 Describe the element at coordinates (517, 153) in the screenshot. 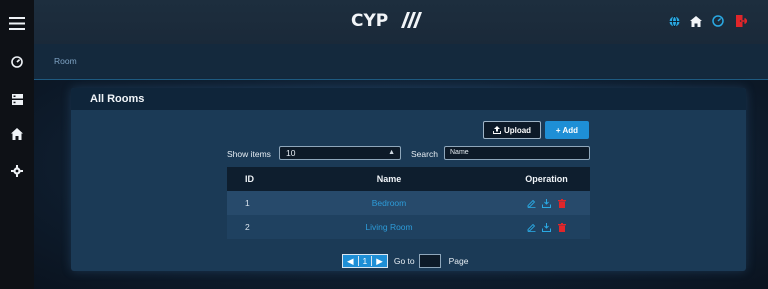

I see `search-input: Name` at that location.